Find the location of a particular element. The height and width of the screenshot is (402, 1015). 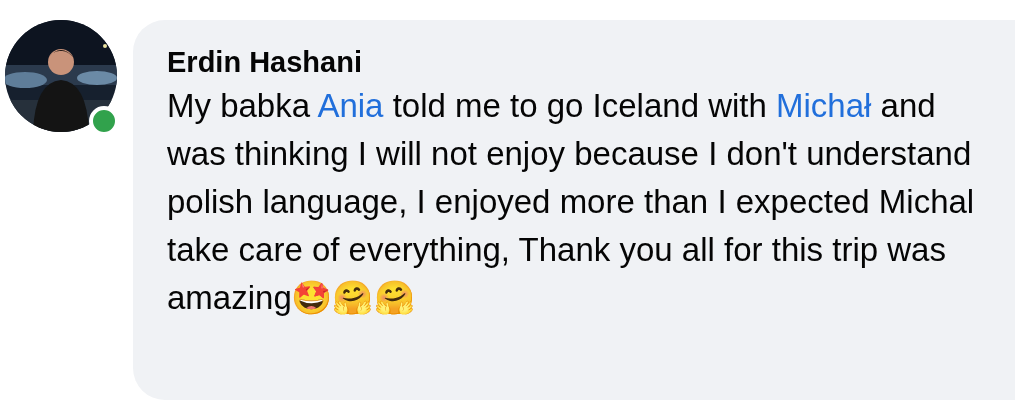

author-name: Erdin Hashani is located at coordinates (591, 62).